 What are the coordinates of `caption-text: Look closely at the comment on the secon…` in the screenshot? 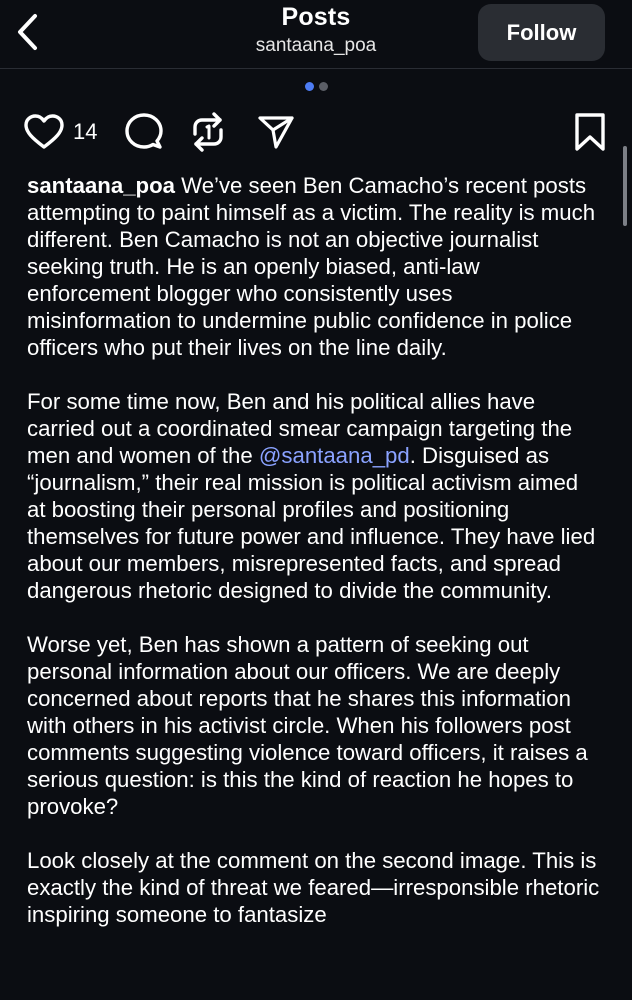 It's located at (313, 887).